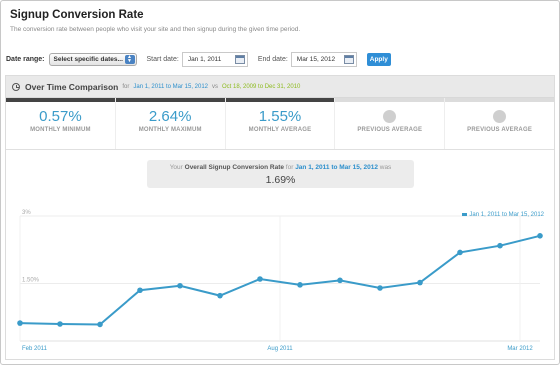 This screenshot has width=560, height=365. What do you see at coordinates (280, 130) in the screenshot?
I see `metric-label: MONTHLY AVERAGE` at bounding box center [280, 130].